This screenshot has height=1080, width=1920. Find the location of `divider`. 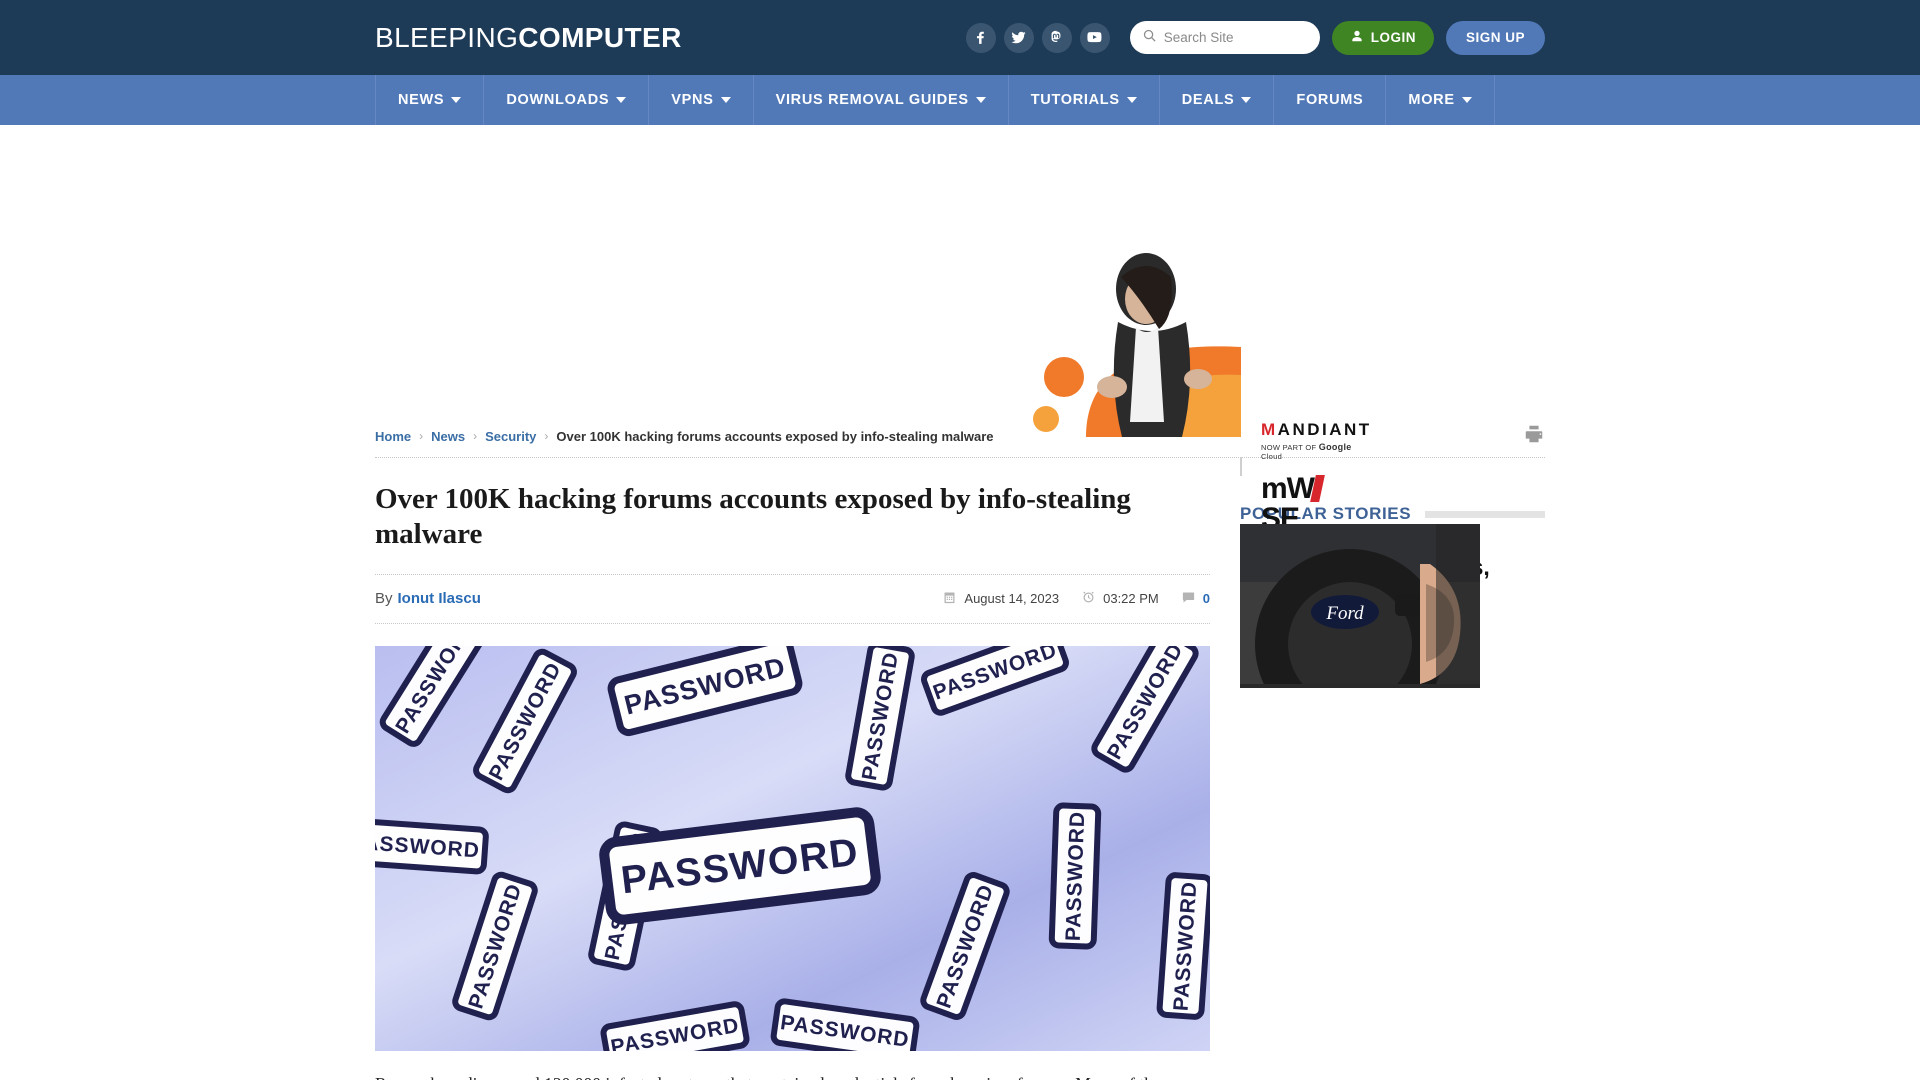

divider is located at coordinates (792, 623).